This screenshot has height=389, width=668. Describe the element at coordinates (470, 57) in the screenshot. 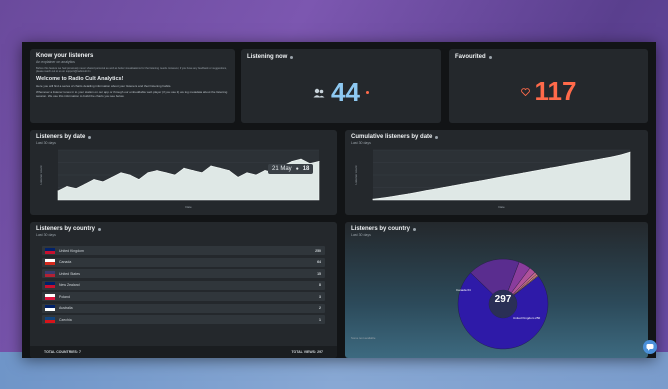

I see `favourited-title: Favourited` at that location.